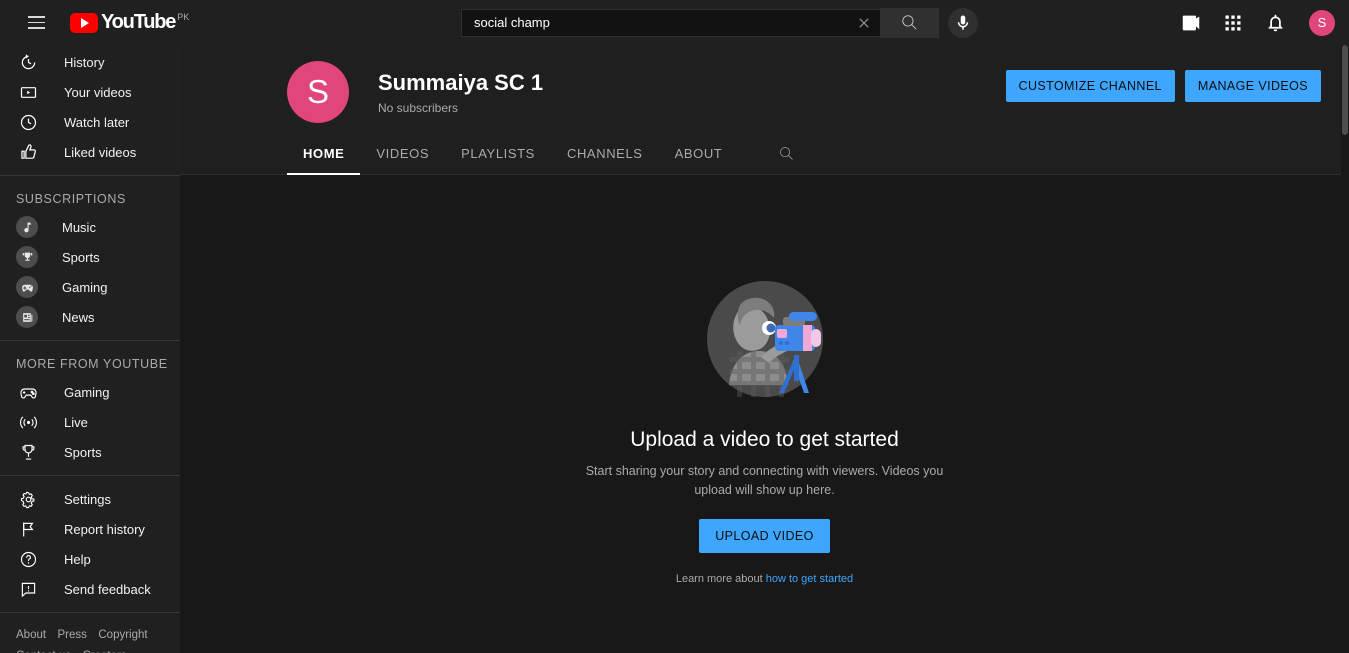 The width and height of the screenshot is (1349, 653). Describe the element at coordinates (100, 152) in the screenshot. I see `sidebar-item-liked-videos-label: Liked videos` at that location.